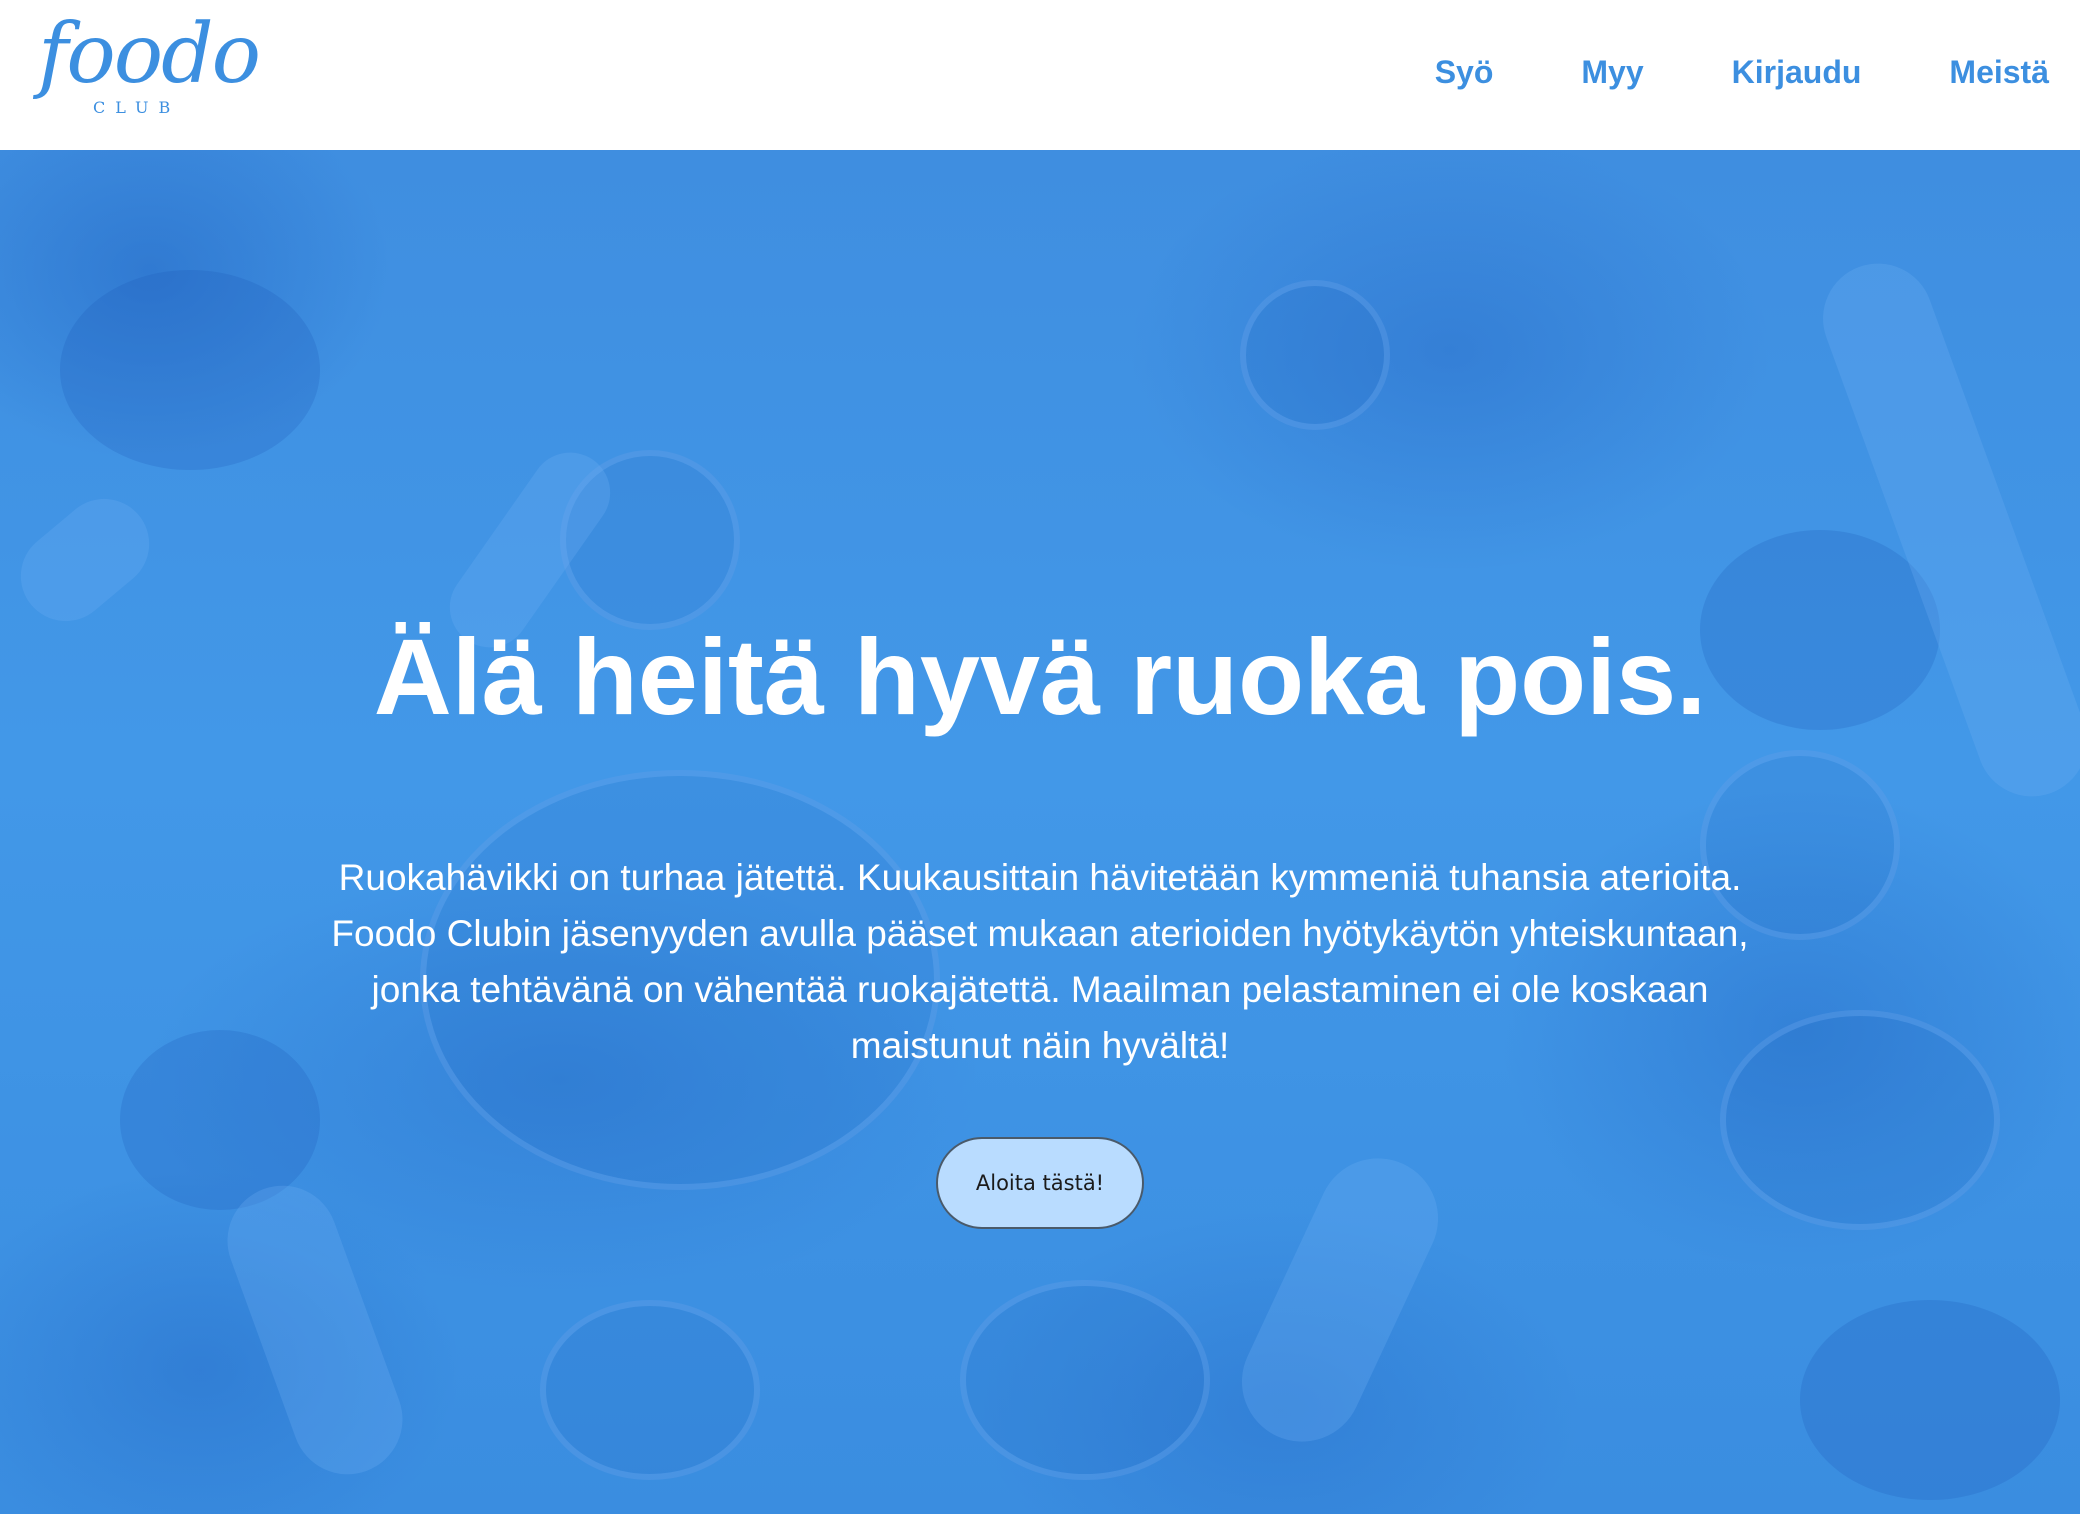 The width and height of the screenshot is (2080, 1514). What do you see at coordinates (1464, 72) in the screenshot?
I see `nav-link-syo: Syö` at bounding box center [1464, 72].